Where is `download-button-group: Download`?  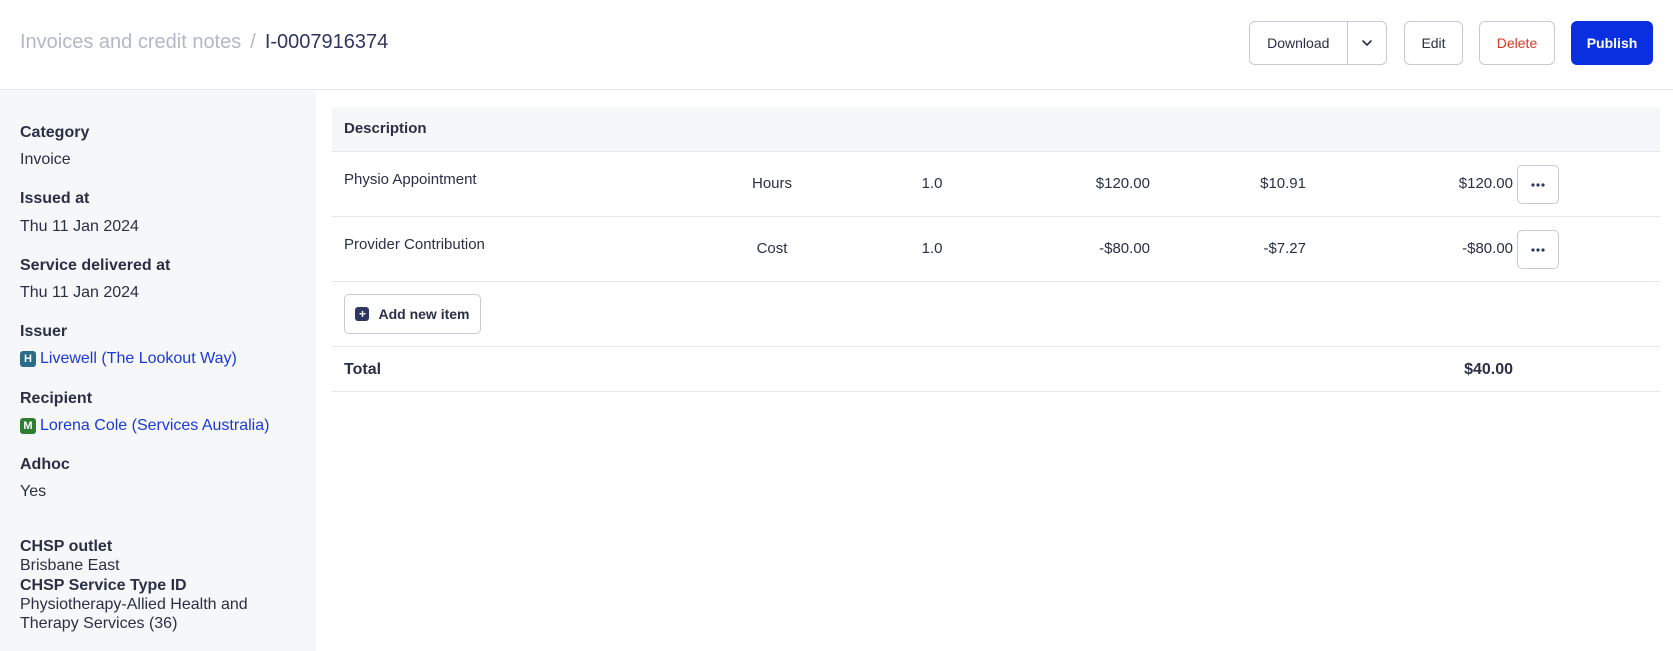
download-button-group: Download is located at coordinates (1318, 43).